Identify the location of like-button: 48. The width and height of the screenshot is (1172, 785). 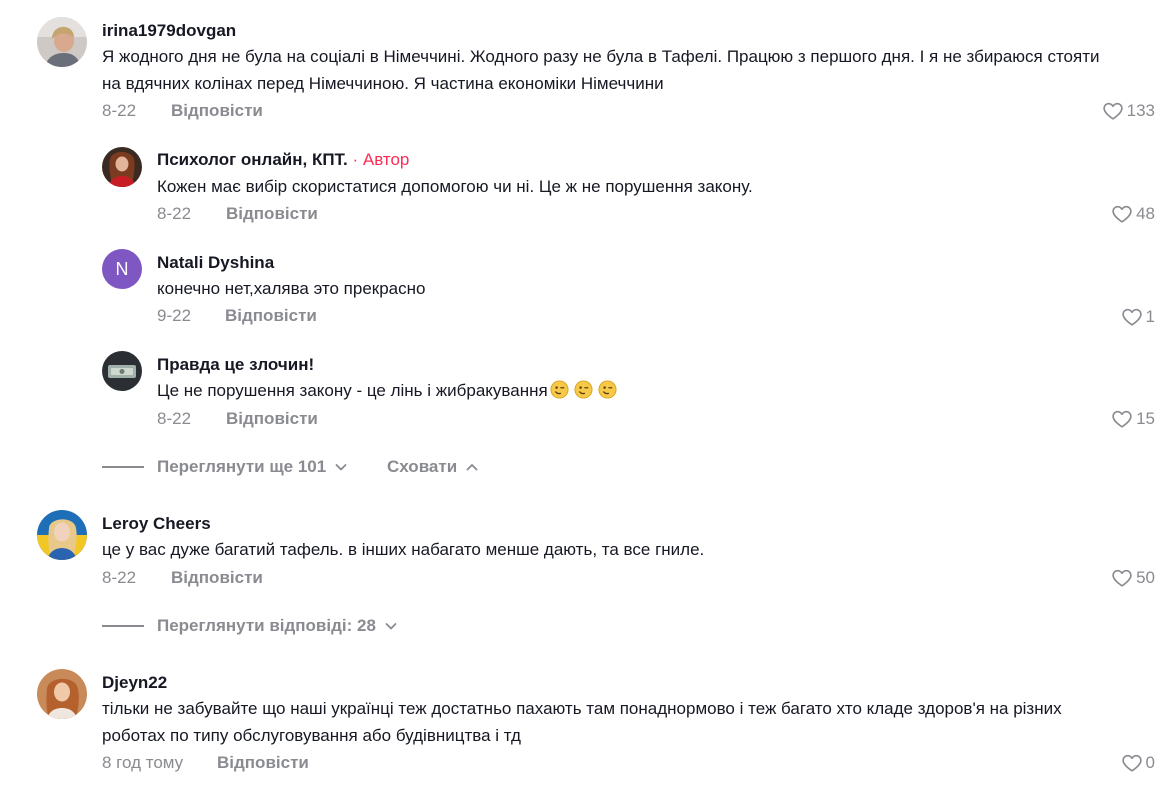
(1133, 214).